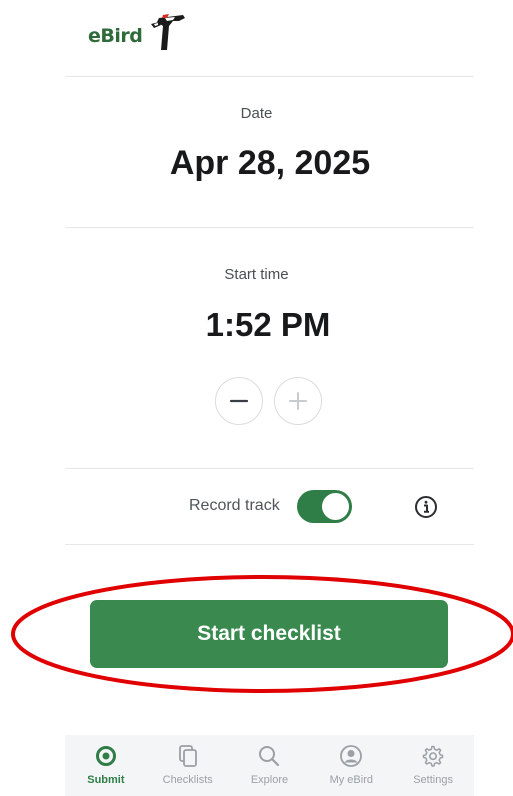 The width and height of the screenshot is (513, 796). I want to click on start-checklist-button: Start checklist, so click(269, 634).